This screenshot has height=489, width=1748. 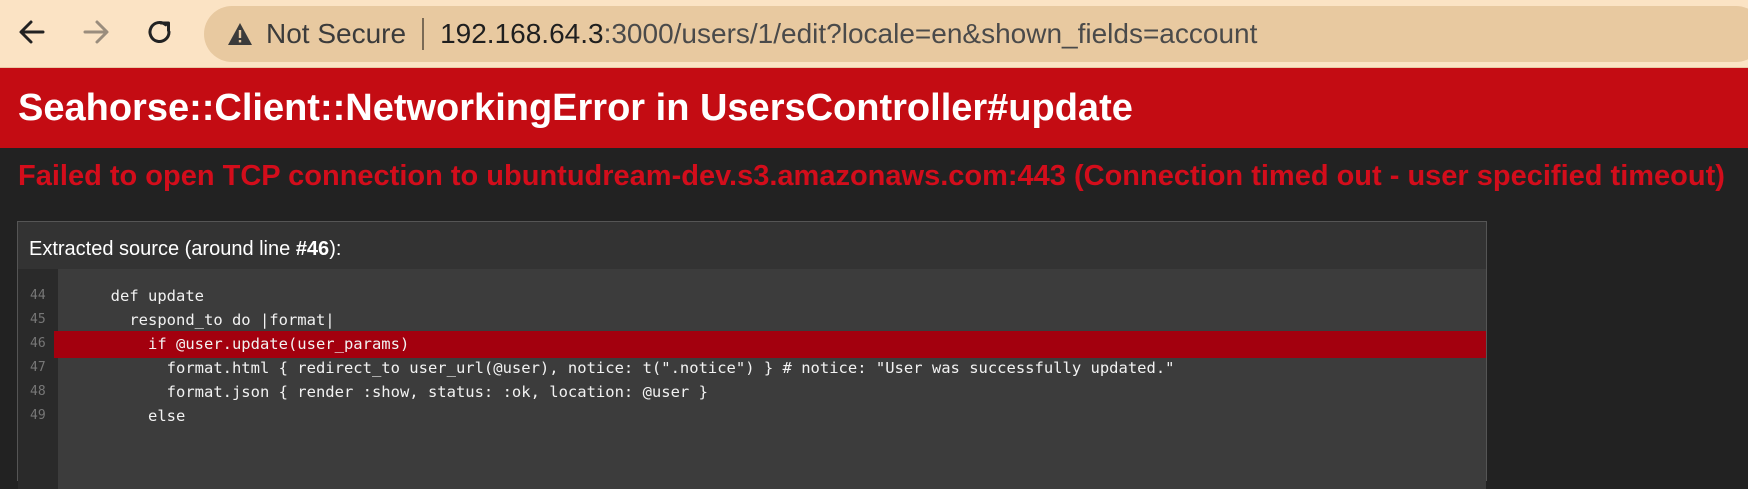 I want to click on warning-triangle-icon, so click(x=240, y=34).